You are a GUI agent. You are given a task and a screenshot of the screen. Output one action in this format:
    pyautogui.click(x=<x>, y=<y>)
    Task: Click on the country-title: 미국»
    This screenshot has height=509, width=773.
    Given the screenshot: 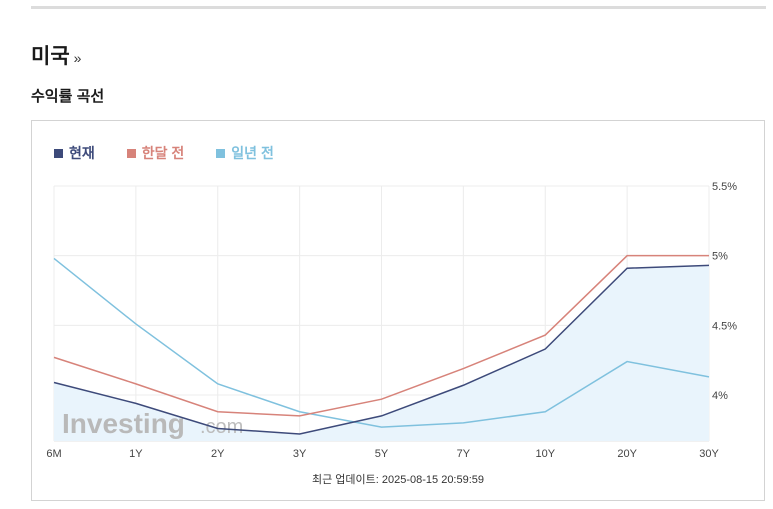 What is the action you would take?
    pyautogui.click(x=56, y=55)
    